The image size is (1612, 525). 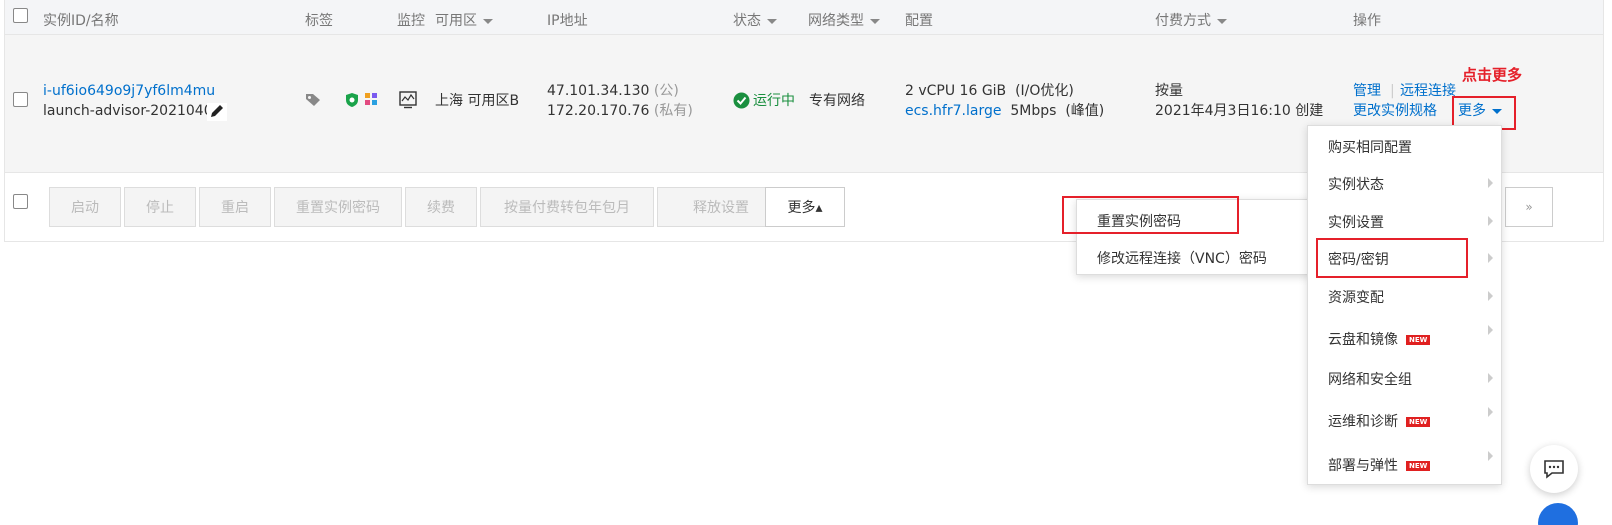 I want to click on menu-network-security-label: 网络和安全组, so click(x=1370, y=380).